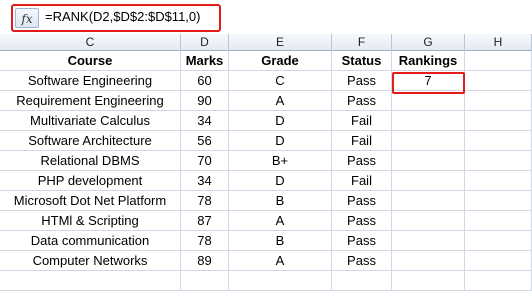  Describe the element at coordinates (205, 81) in the screenshot. I see `marks-cell: 60` at that location.